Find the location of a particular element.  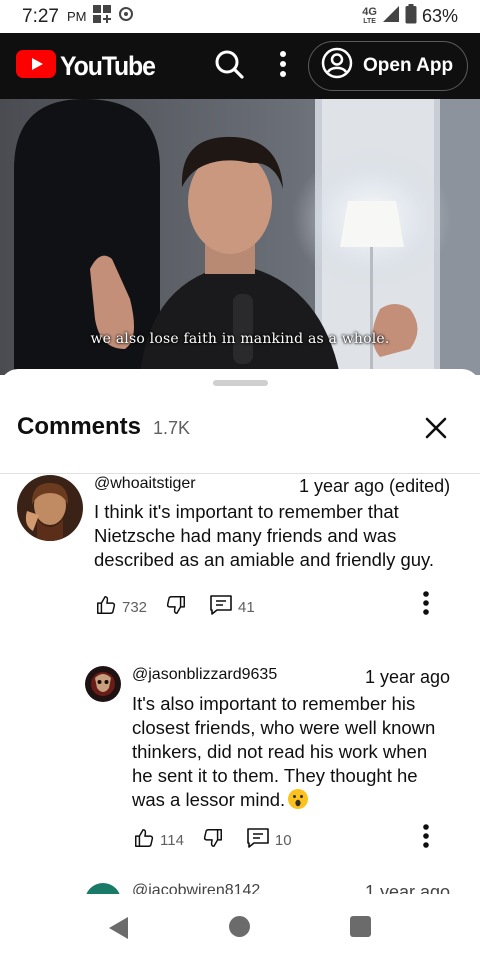

grid-apps-icon is located at coordinates (102, 17).